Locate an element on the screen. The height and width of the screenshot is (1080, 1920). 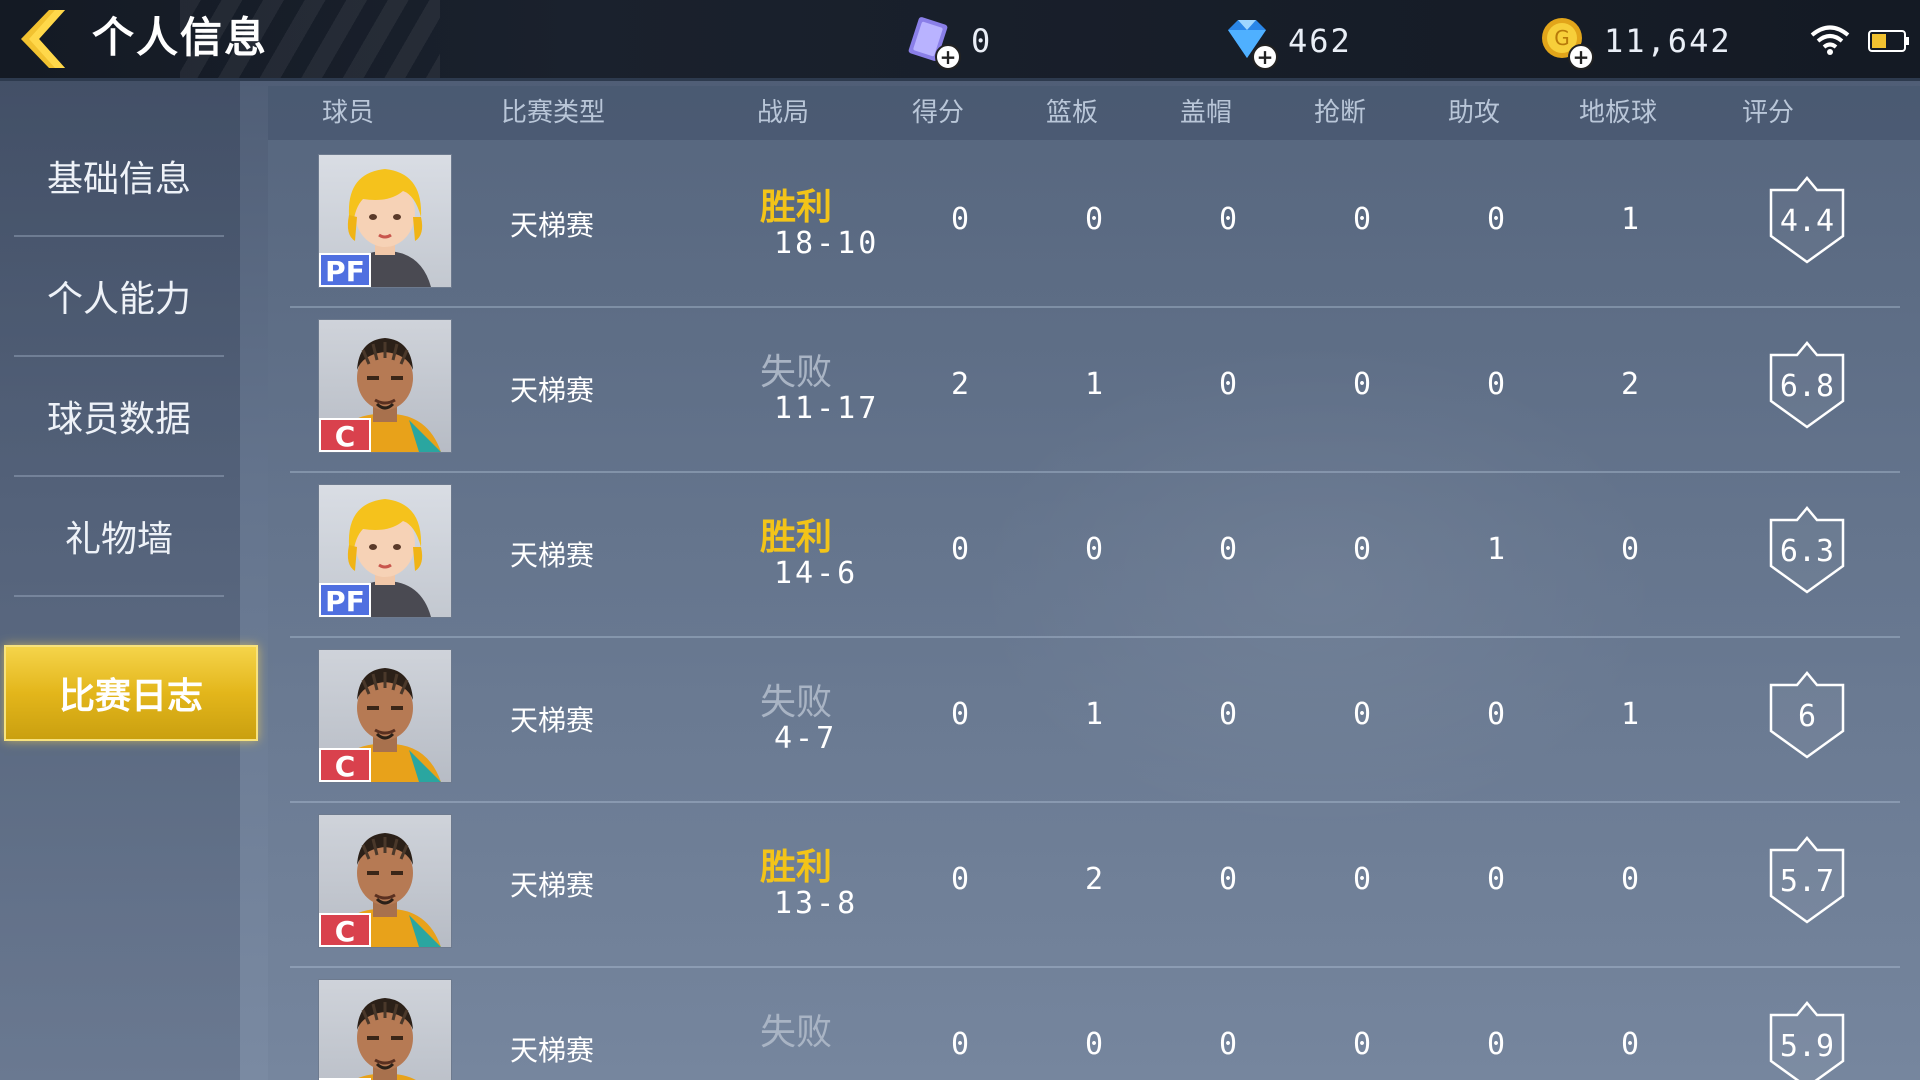
page-title: 个人信息 is located at coordinates (180, 37).